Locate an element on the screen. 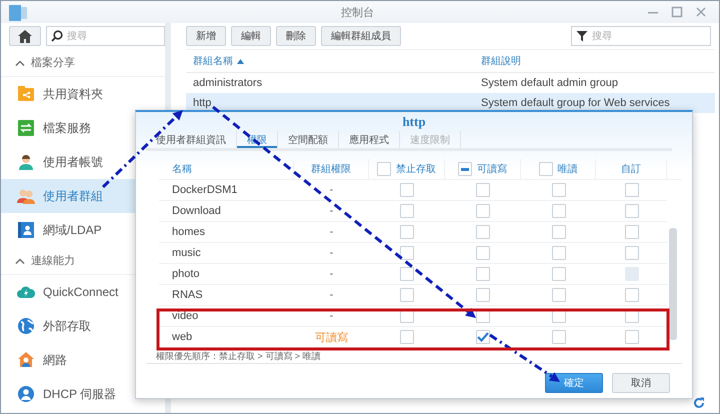 This screenshot has width=720, height=414. column-header: 群組名稱 is located at coordinates (218, 61).